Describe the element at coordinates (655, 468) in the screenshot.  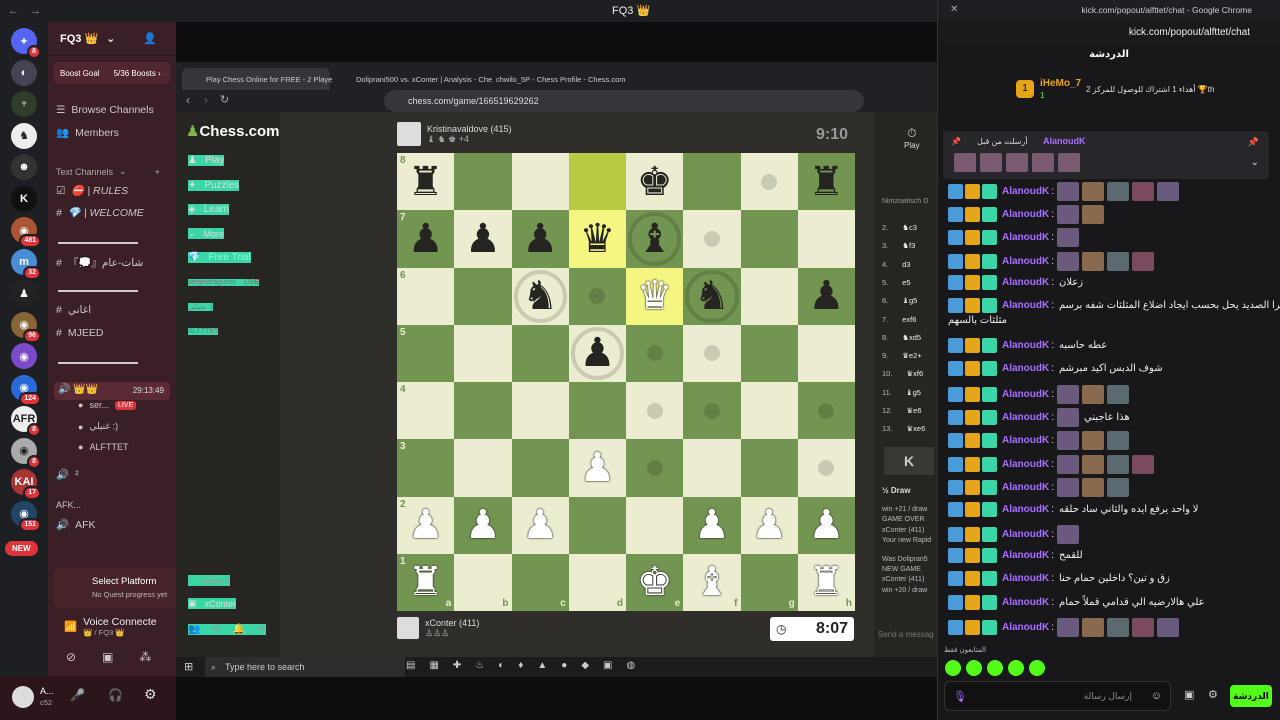
I see `square-e3` at that location.